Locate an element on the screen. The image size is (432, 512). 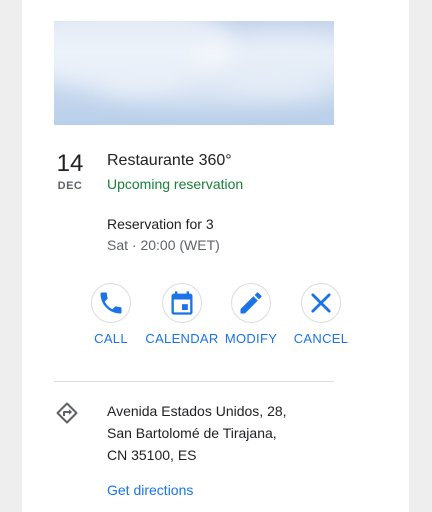
address-line-2: San Bartolomé de Tirajana, is located at coordinates (192, 433).